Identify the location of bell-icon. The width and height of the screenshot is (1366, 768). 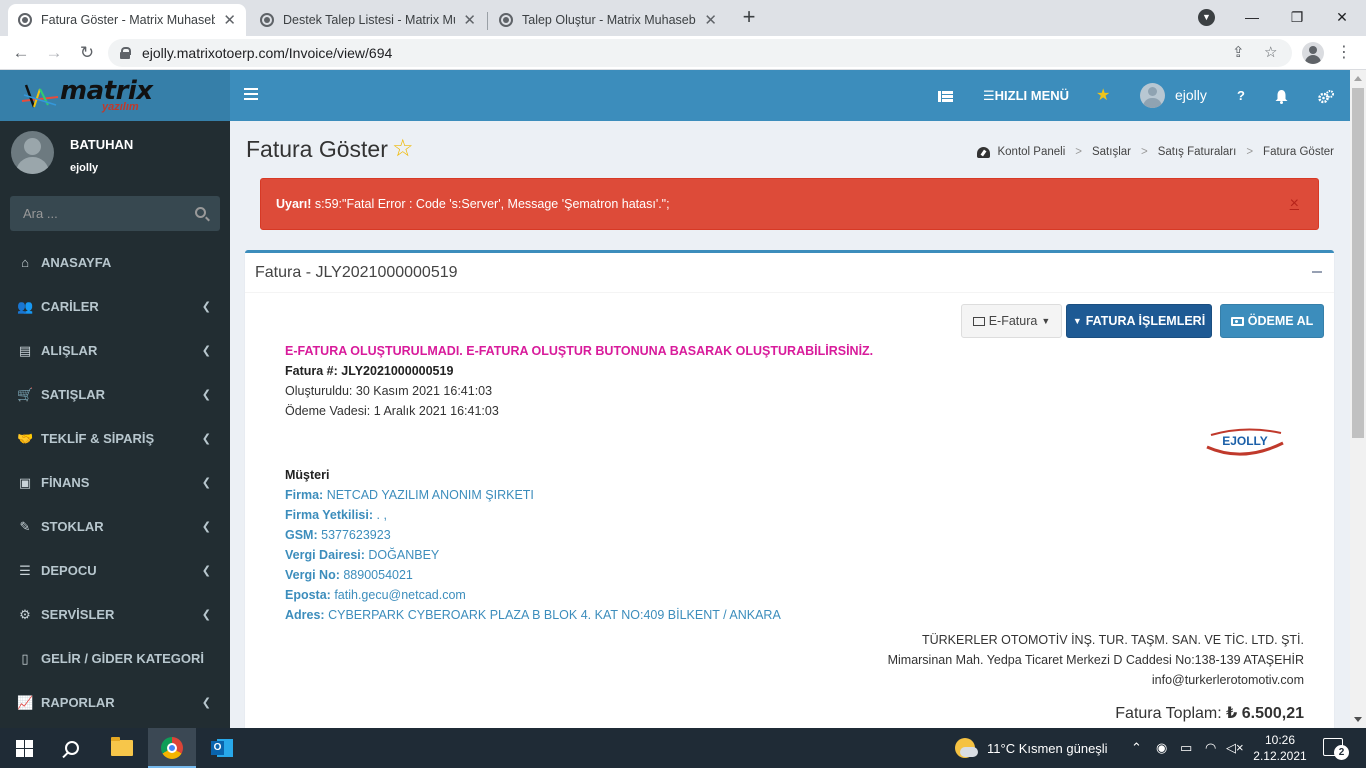
(1281, 95).